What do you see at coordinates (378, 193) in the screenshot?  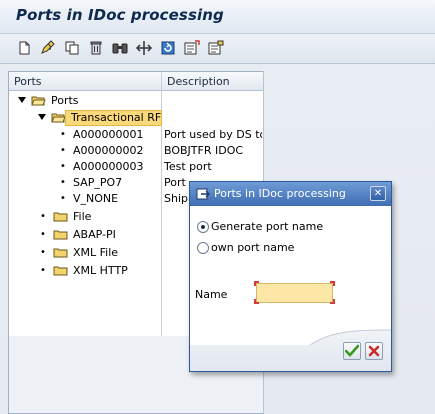 I see `close-icon: ✕` at bounding box center [378, 193].